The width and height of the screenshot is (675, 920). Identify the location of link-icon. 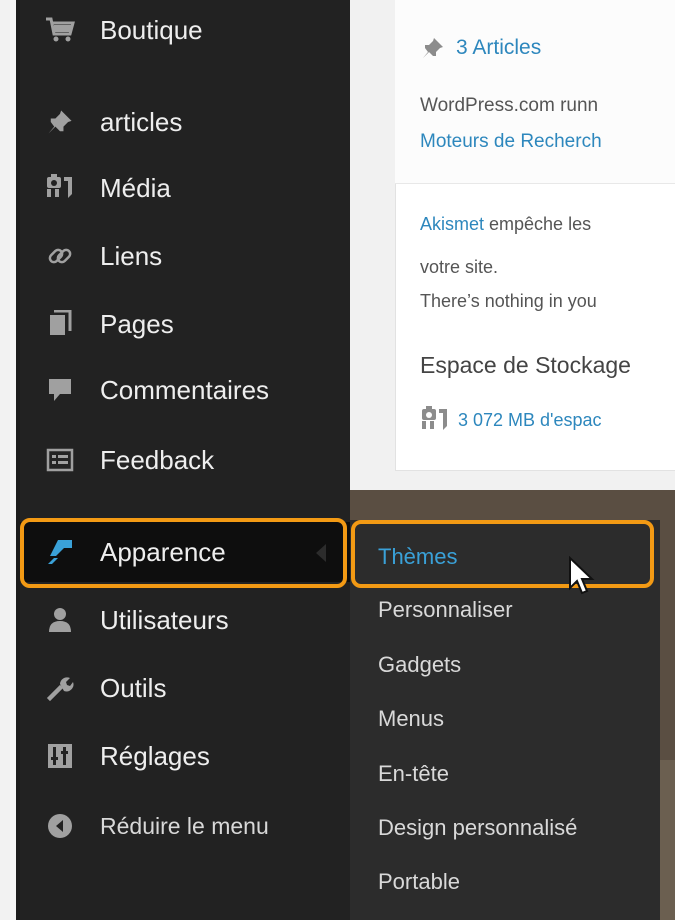
(60, 256).